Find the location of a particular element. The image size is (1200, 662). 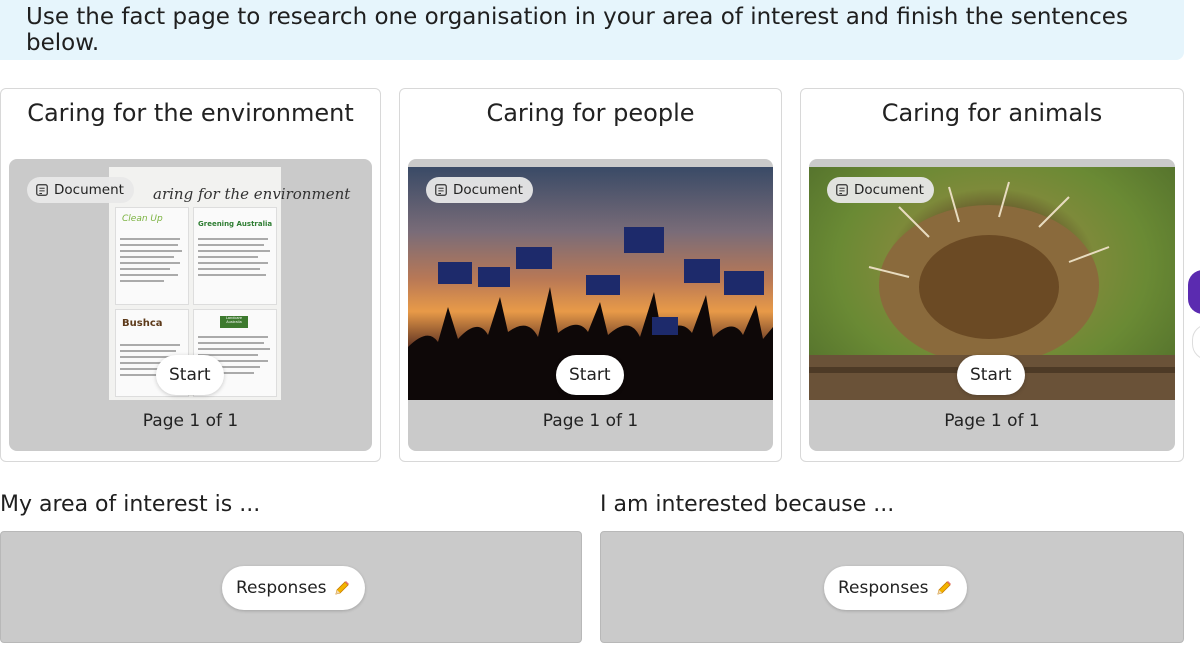

card-title: Caring for the environment is located at coordinates (190, 113).